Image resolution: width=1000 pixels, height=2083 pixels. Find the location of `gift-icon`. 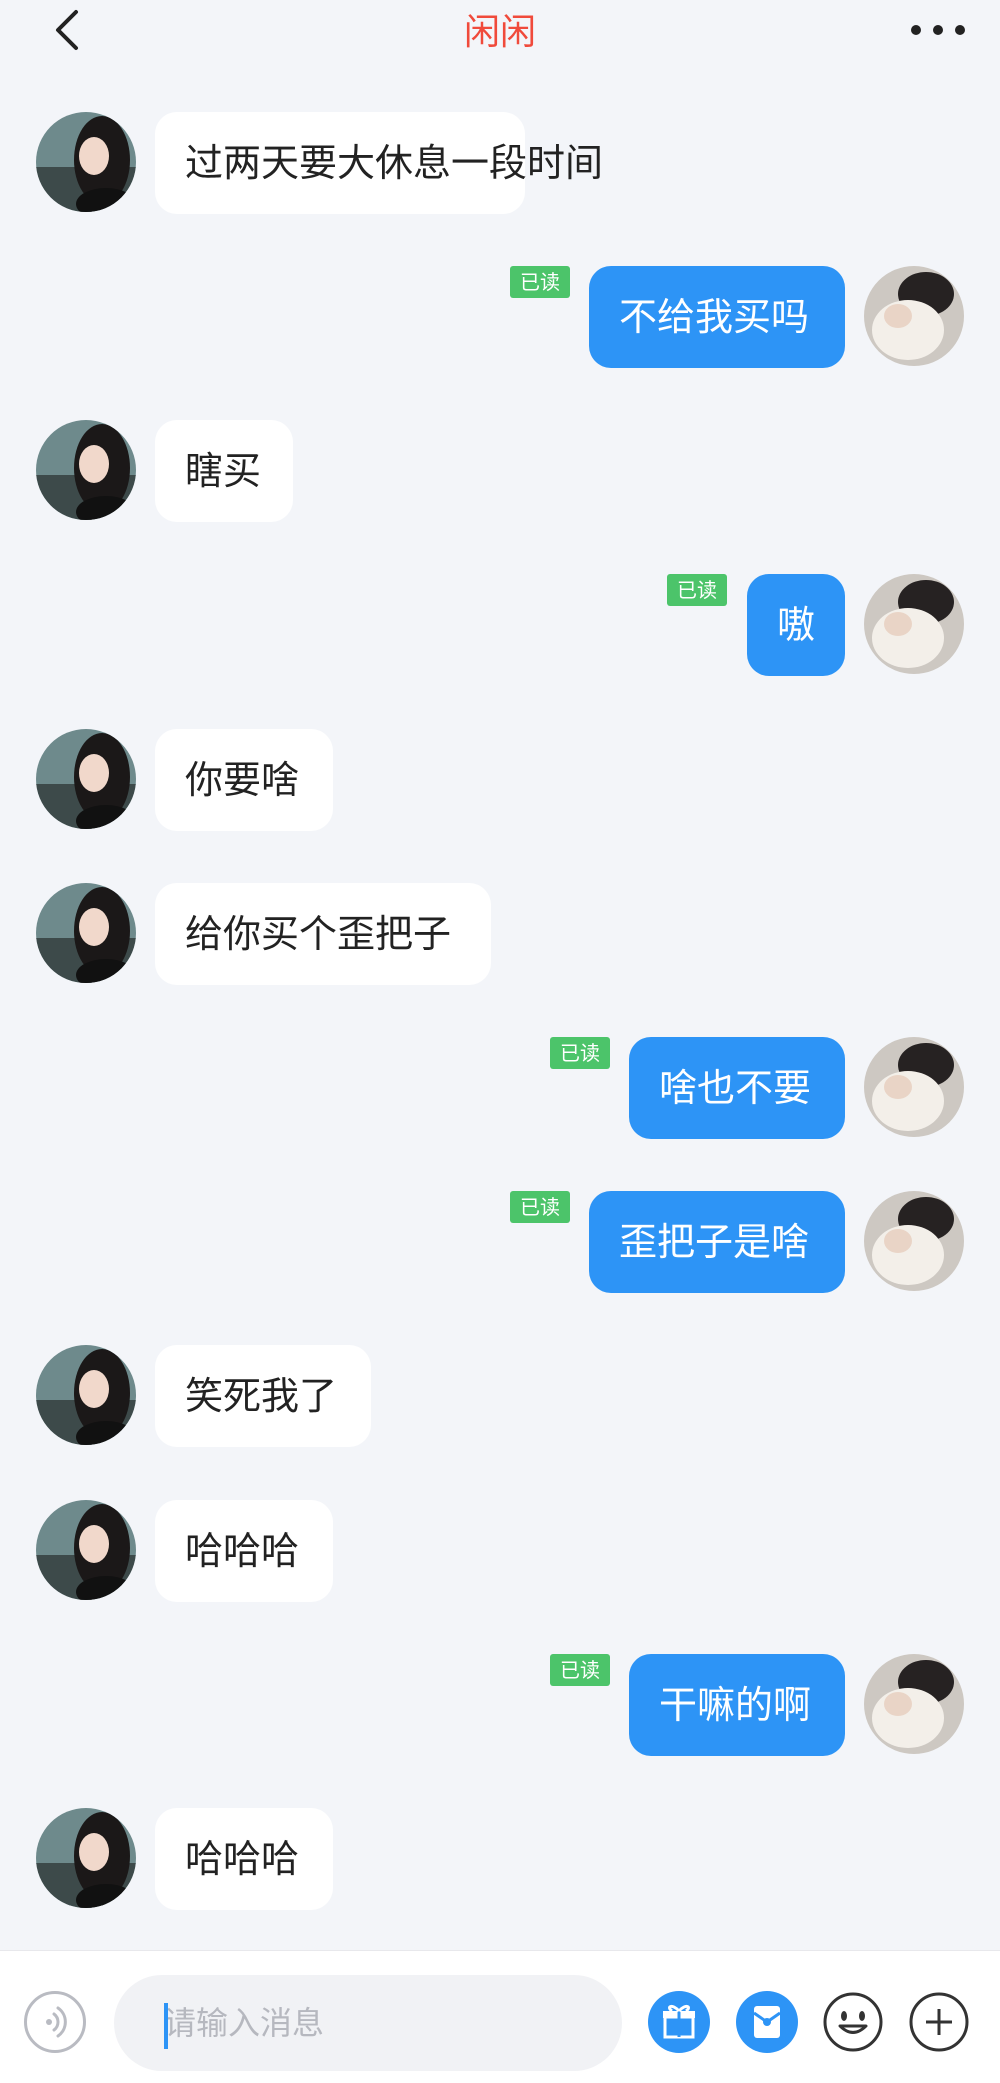

gift-icon is located at coordinates (679, 2022).